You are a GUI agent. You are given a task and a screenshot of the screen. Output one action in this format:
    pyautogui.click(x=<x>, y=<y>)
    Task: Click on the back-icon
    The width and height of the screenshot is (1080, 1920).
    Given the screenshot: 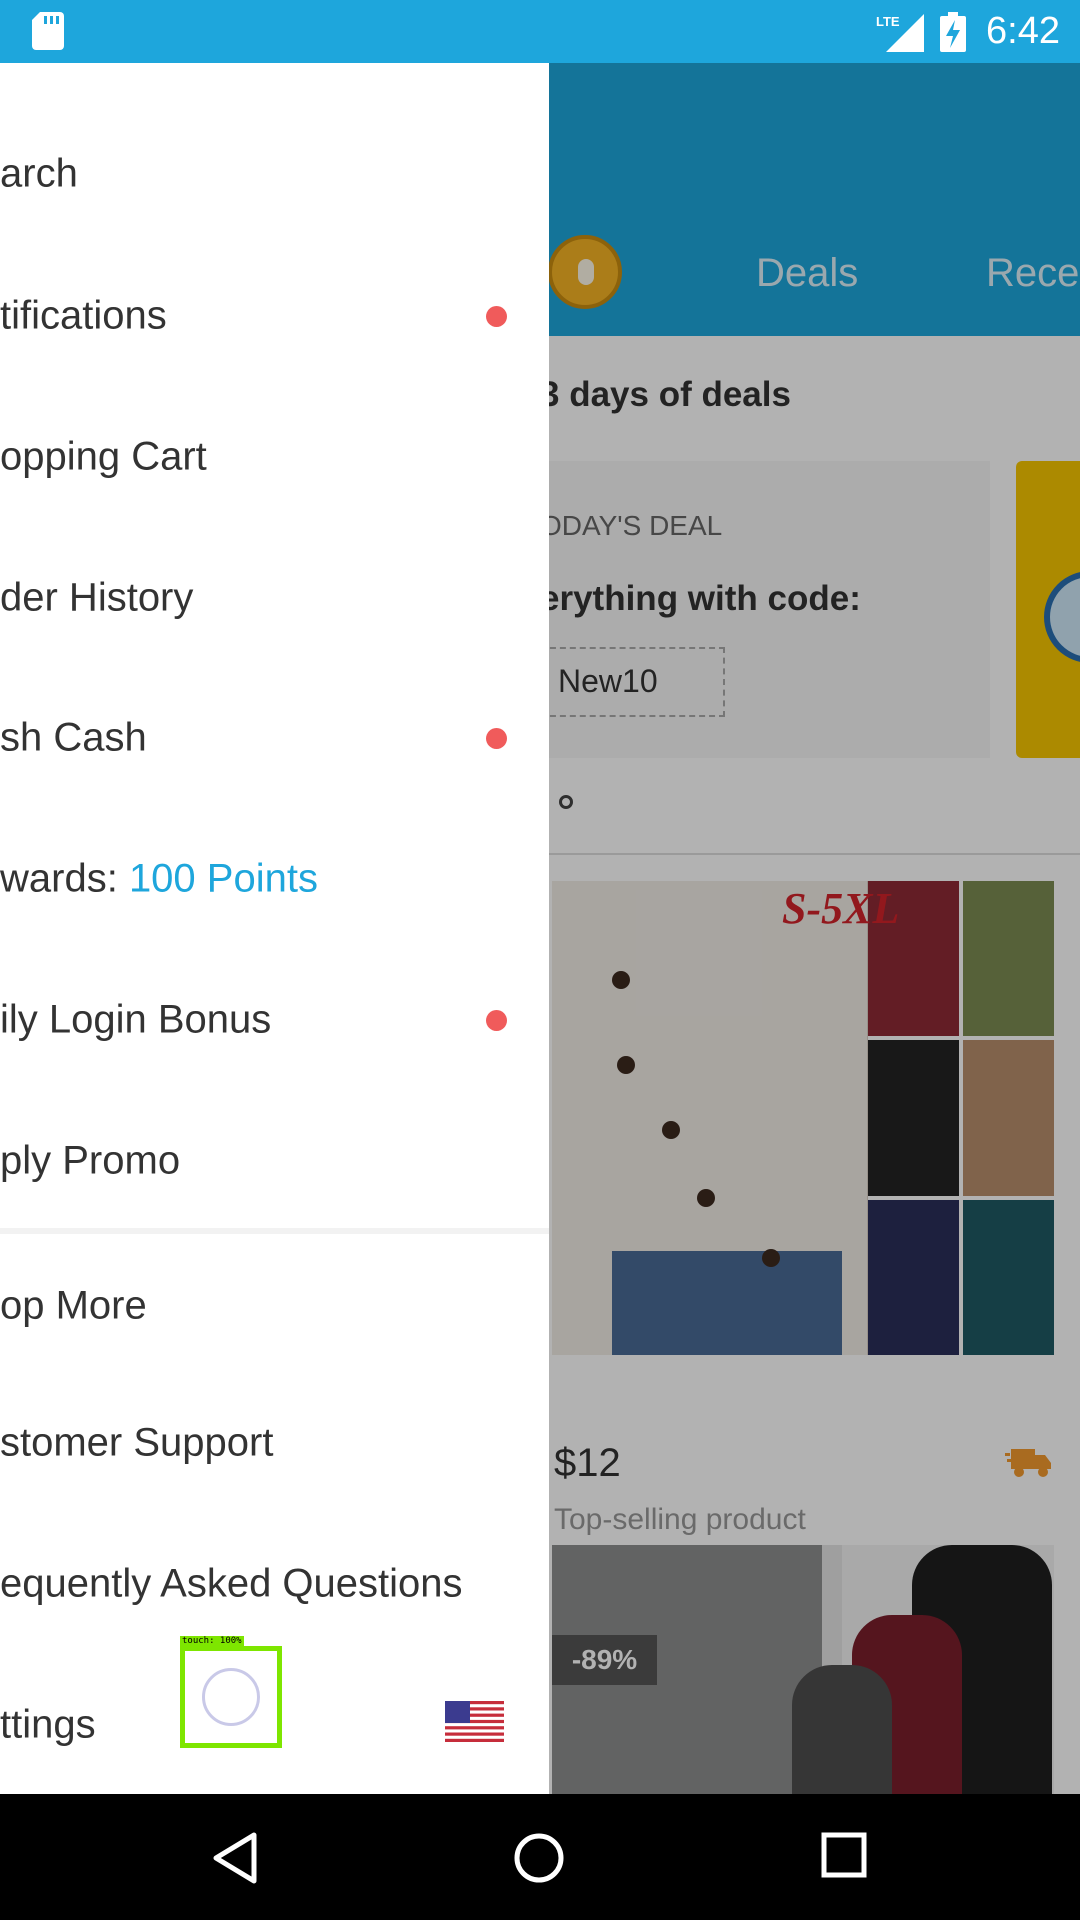 What is the action you would take?
    pyautogui.click(x=235, y=1858)
    